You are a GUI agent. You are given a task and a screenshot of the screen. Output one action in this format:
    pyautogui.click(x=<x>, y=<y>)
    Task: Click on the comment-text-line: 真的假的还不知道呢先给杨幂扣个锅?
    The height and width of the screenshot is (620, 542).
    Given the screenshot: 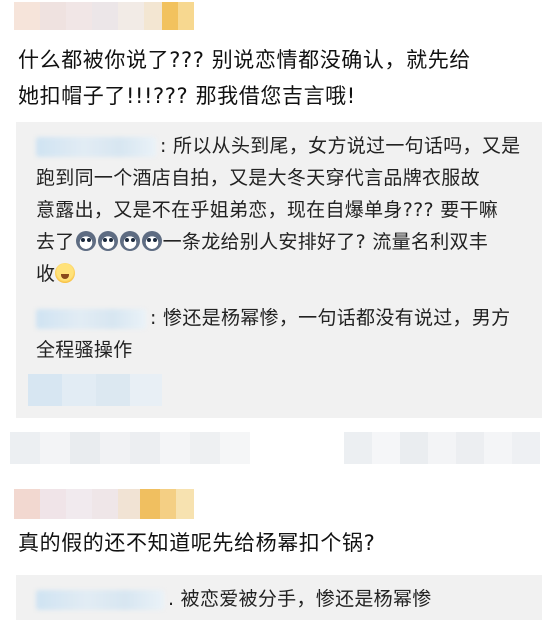 What is the action you would take?
    pyautogui.click(x=197, y=543)
    